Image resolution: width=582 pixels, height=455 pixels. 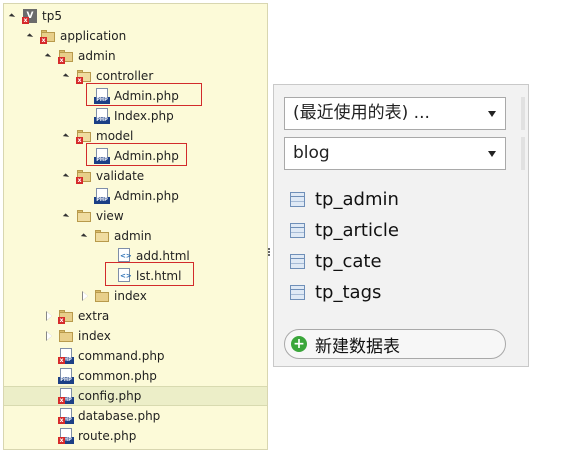 I want to click on tree-row-view-index: index, so click(x=135, y=296).